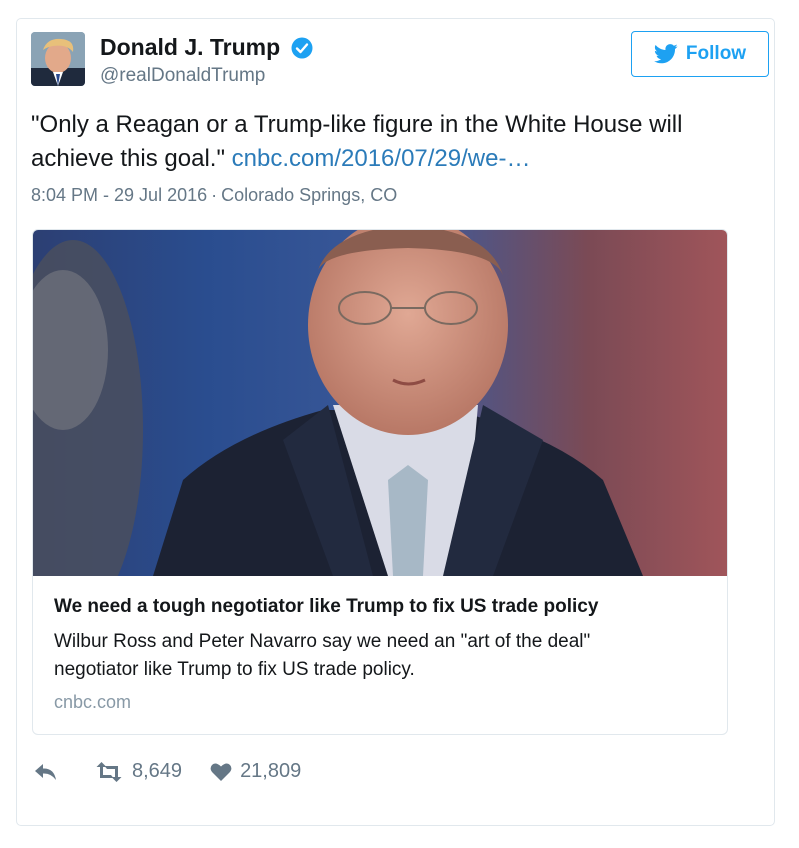 This screenshot has width=799, height=848. Describe the element at coordinates (128, 158) in the screenshot. I see `tweet-text-line2: achieve this goal."` at that location.